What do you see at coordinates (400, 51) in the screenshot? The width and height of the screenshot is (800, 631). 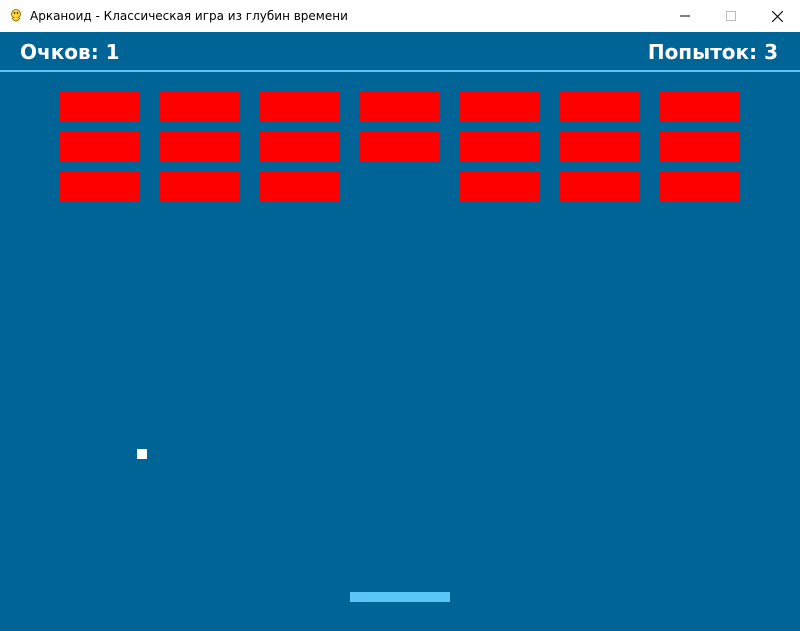 I see `hud: Очков: 1 Попыток: 3` at bounding box center [400, 51].